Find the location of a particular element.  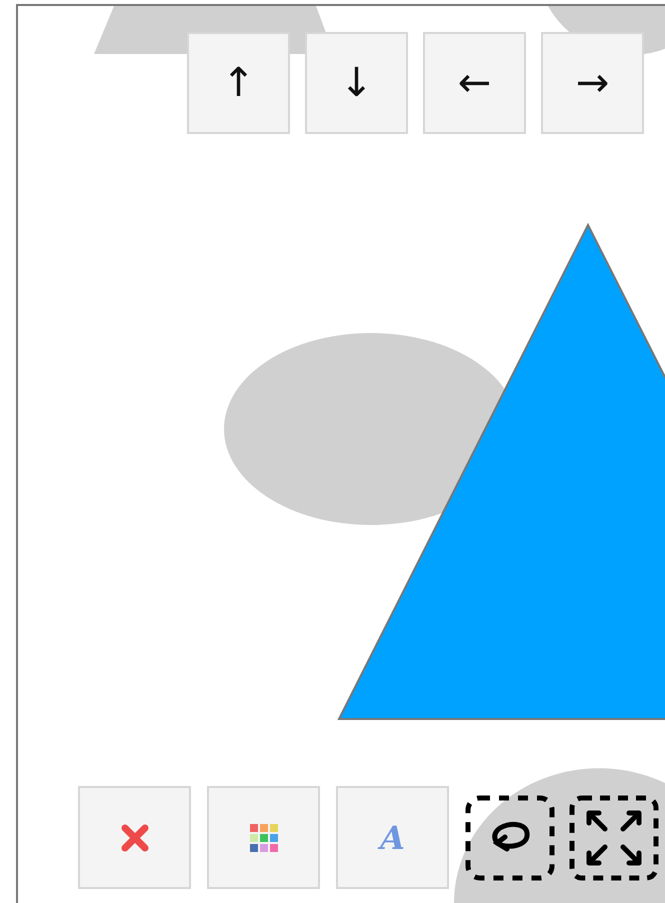

delete-button is located at coordinates (134, 837).